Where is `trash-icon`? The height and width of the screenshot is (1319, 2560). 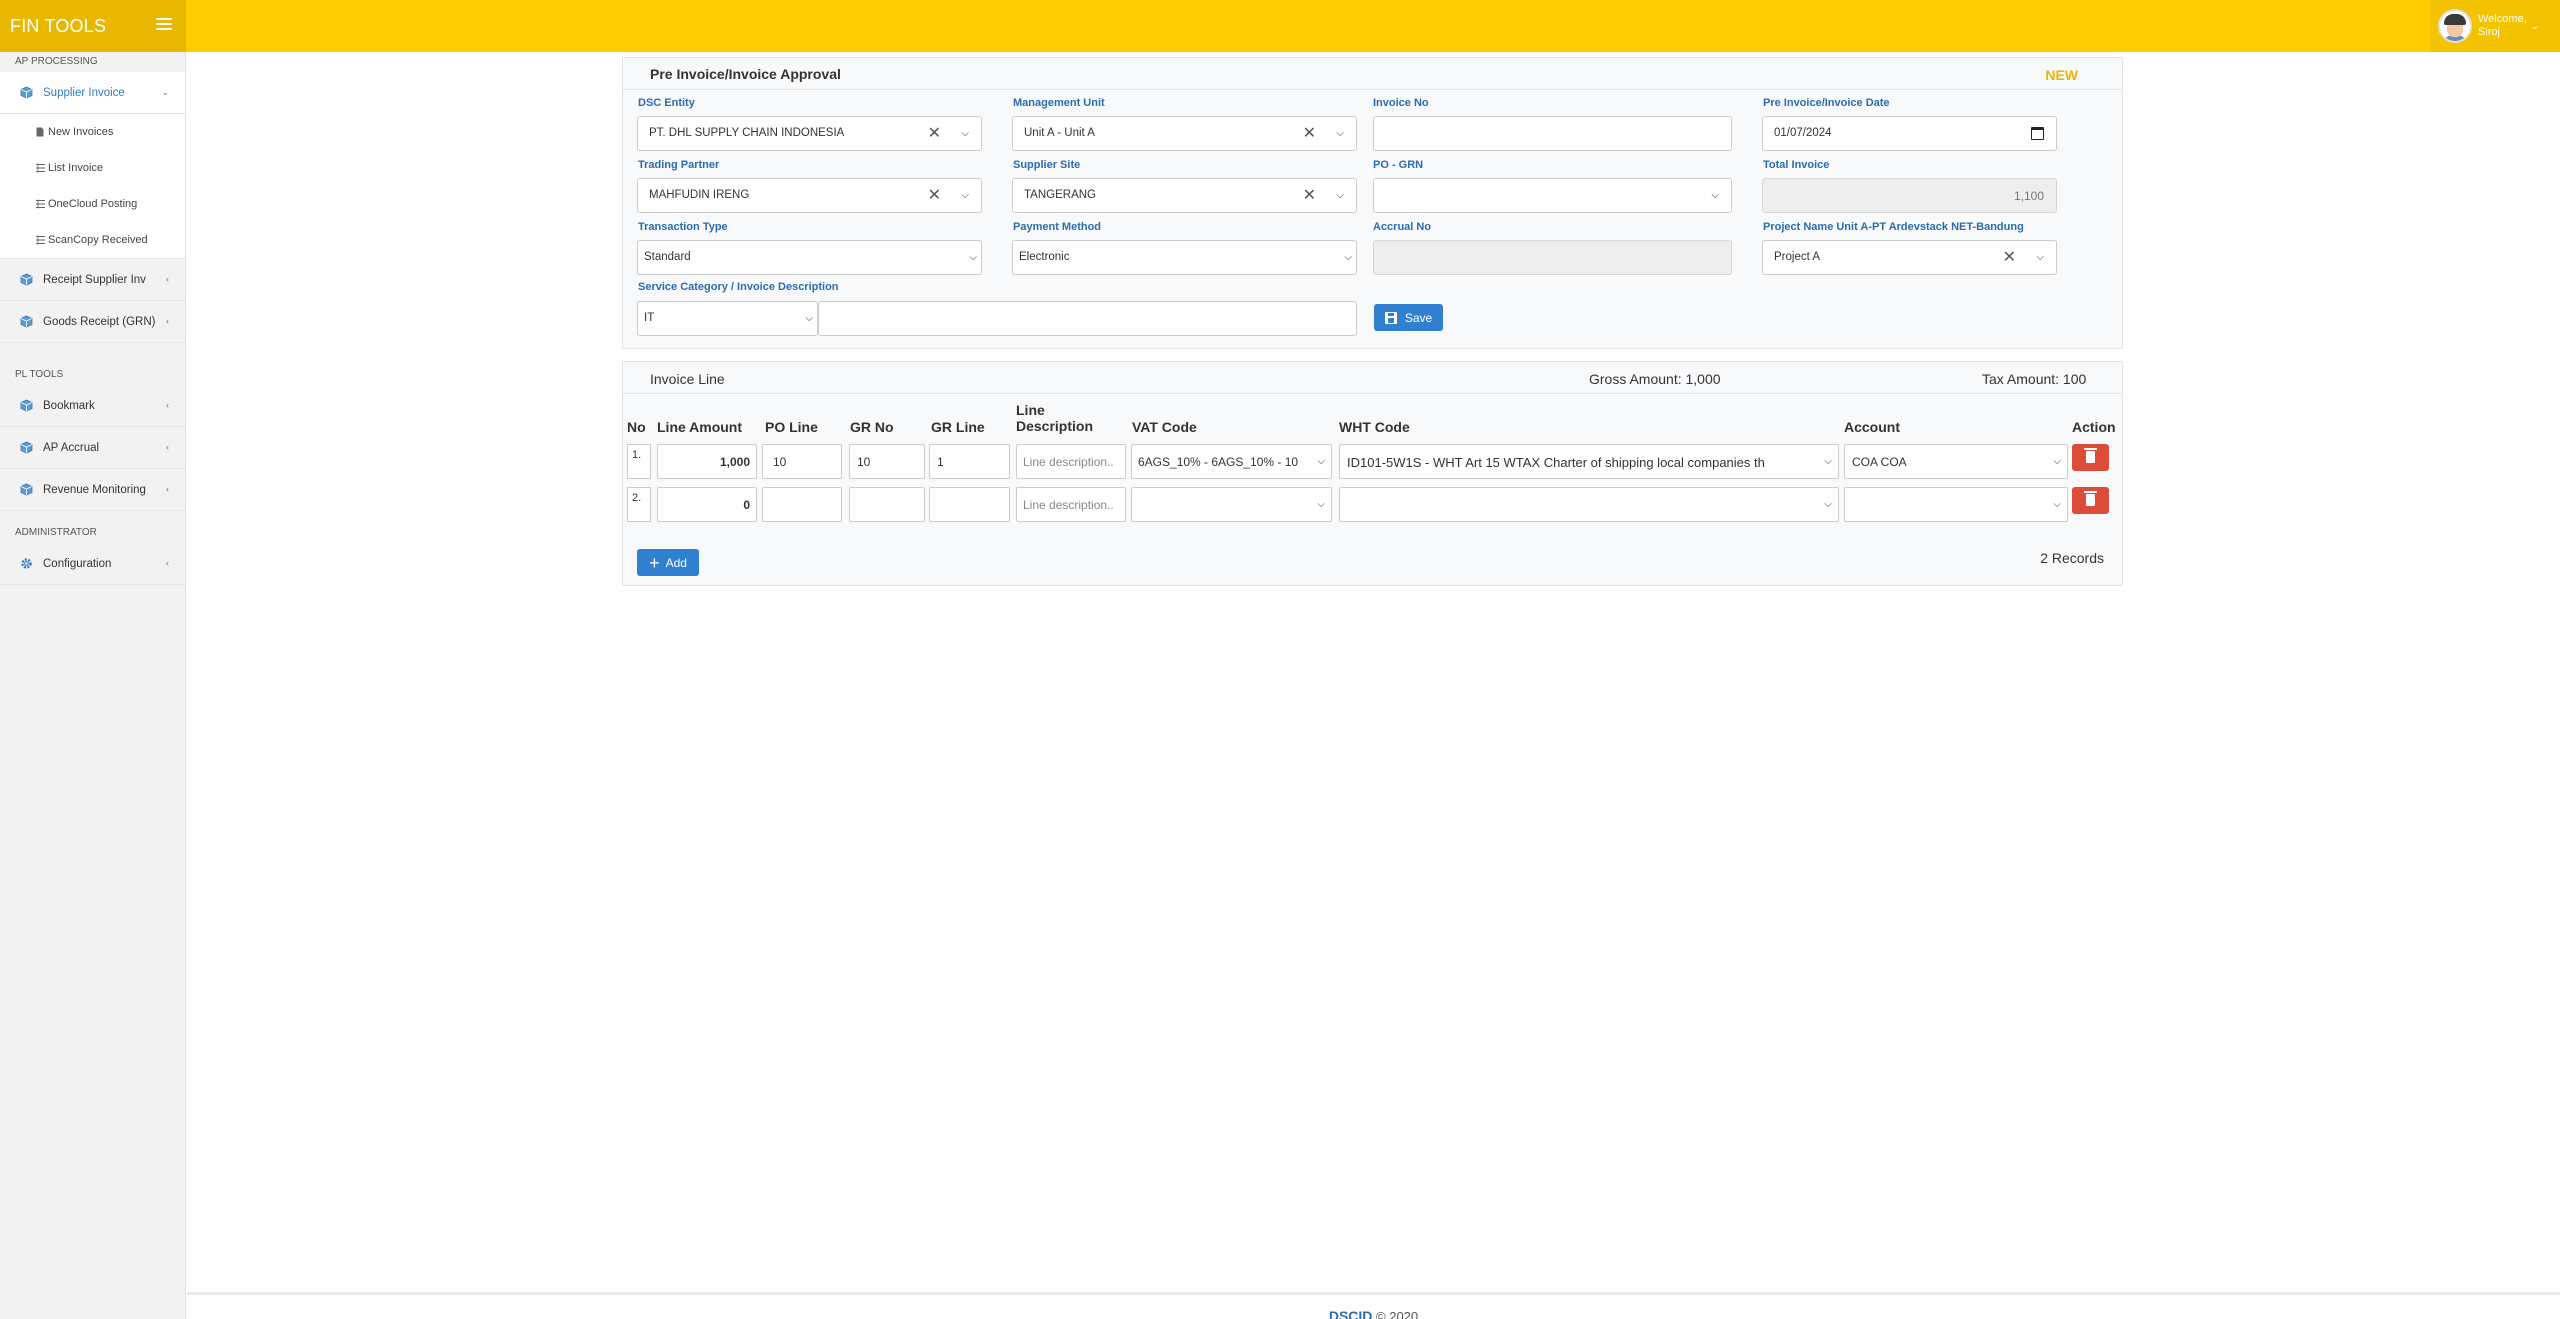 trash-icon is located at coordinates (2090, 455).